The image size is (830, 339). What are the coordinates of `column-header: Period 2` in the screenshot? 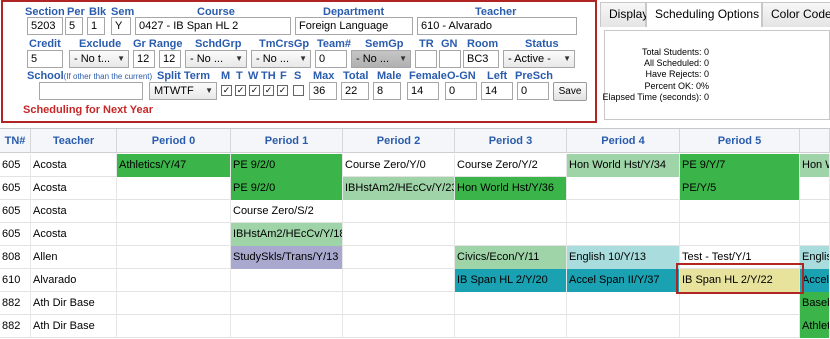 It's located at (399, 141).